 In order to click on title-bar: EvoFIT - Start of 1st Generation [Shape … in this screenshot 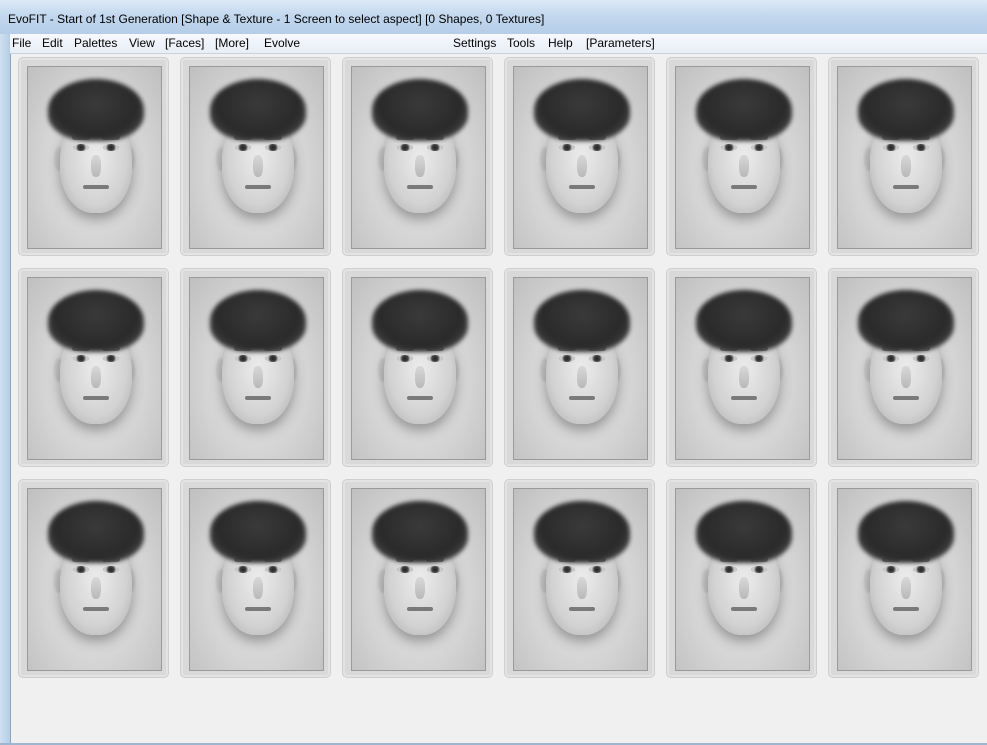, I will do `click(493, 17)`.